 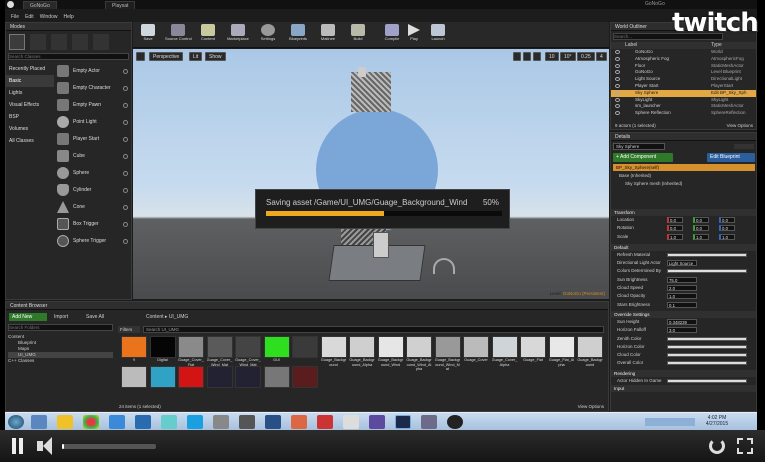 What do you see at coordinates (120, 5) in the screenshot?
I see `tab-playsat: Playsat` at bounding box center [120, 5].